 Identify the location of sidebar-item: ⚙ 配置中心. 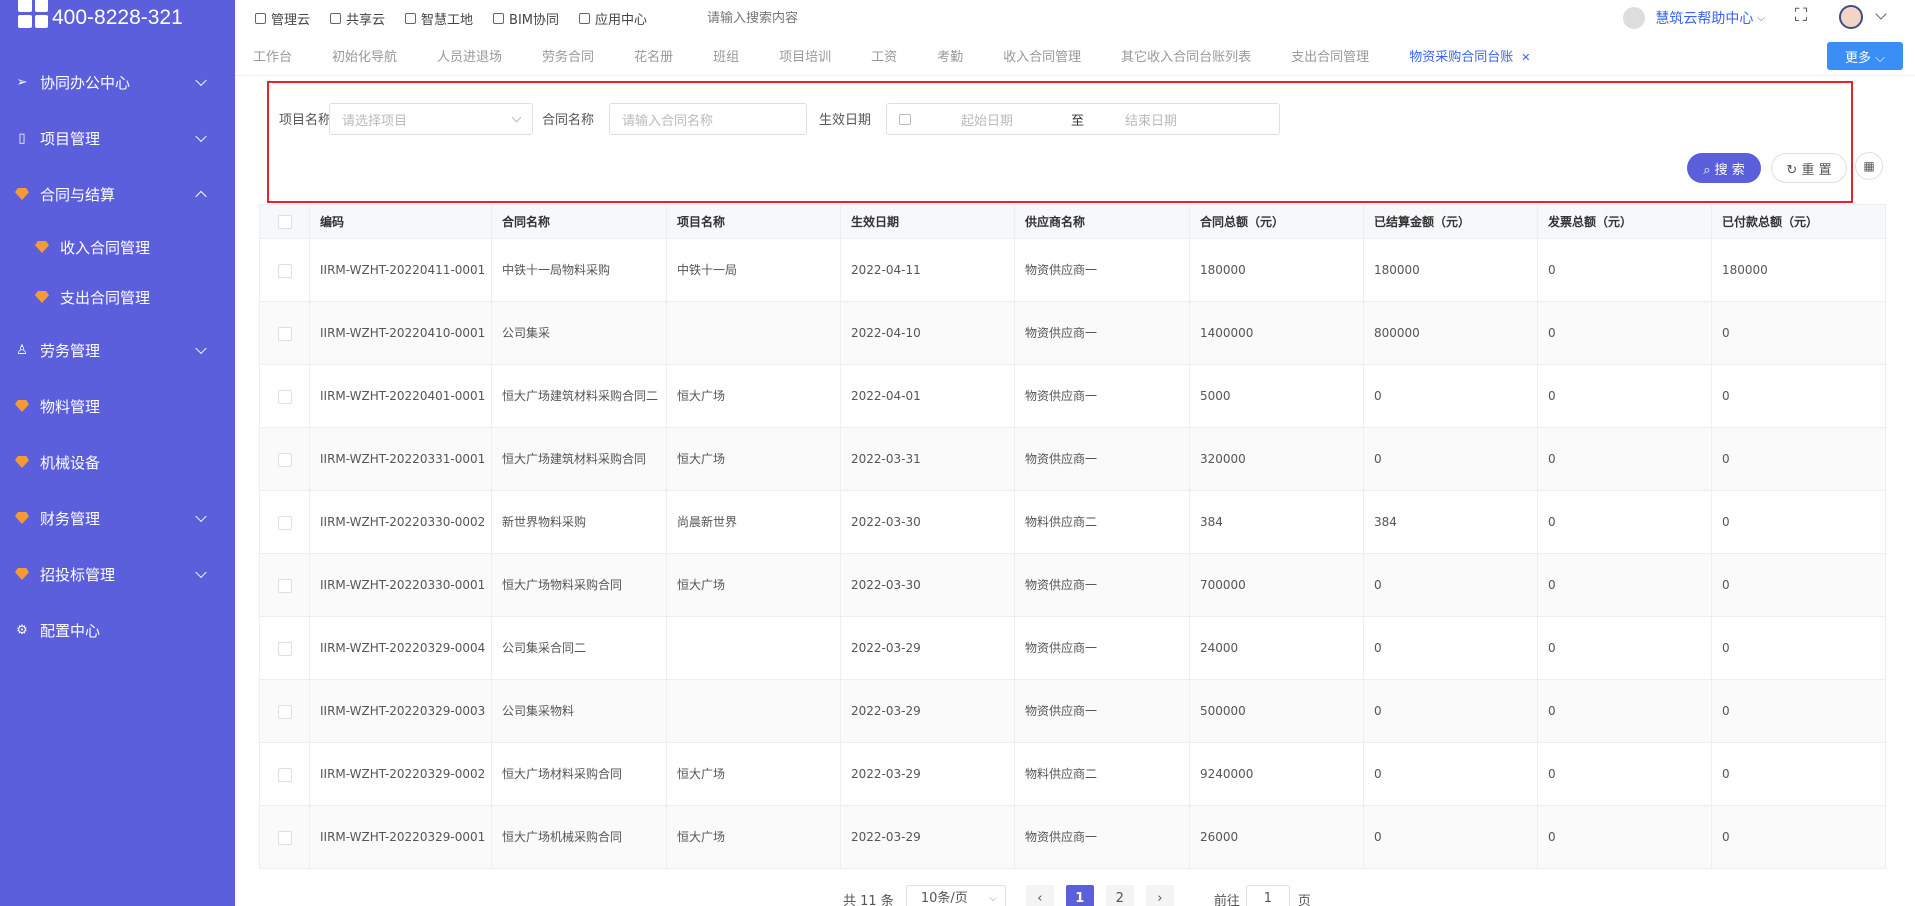
(117, 630).